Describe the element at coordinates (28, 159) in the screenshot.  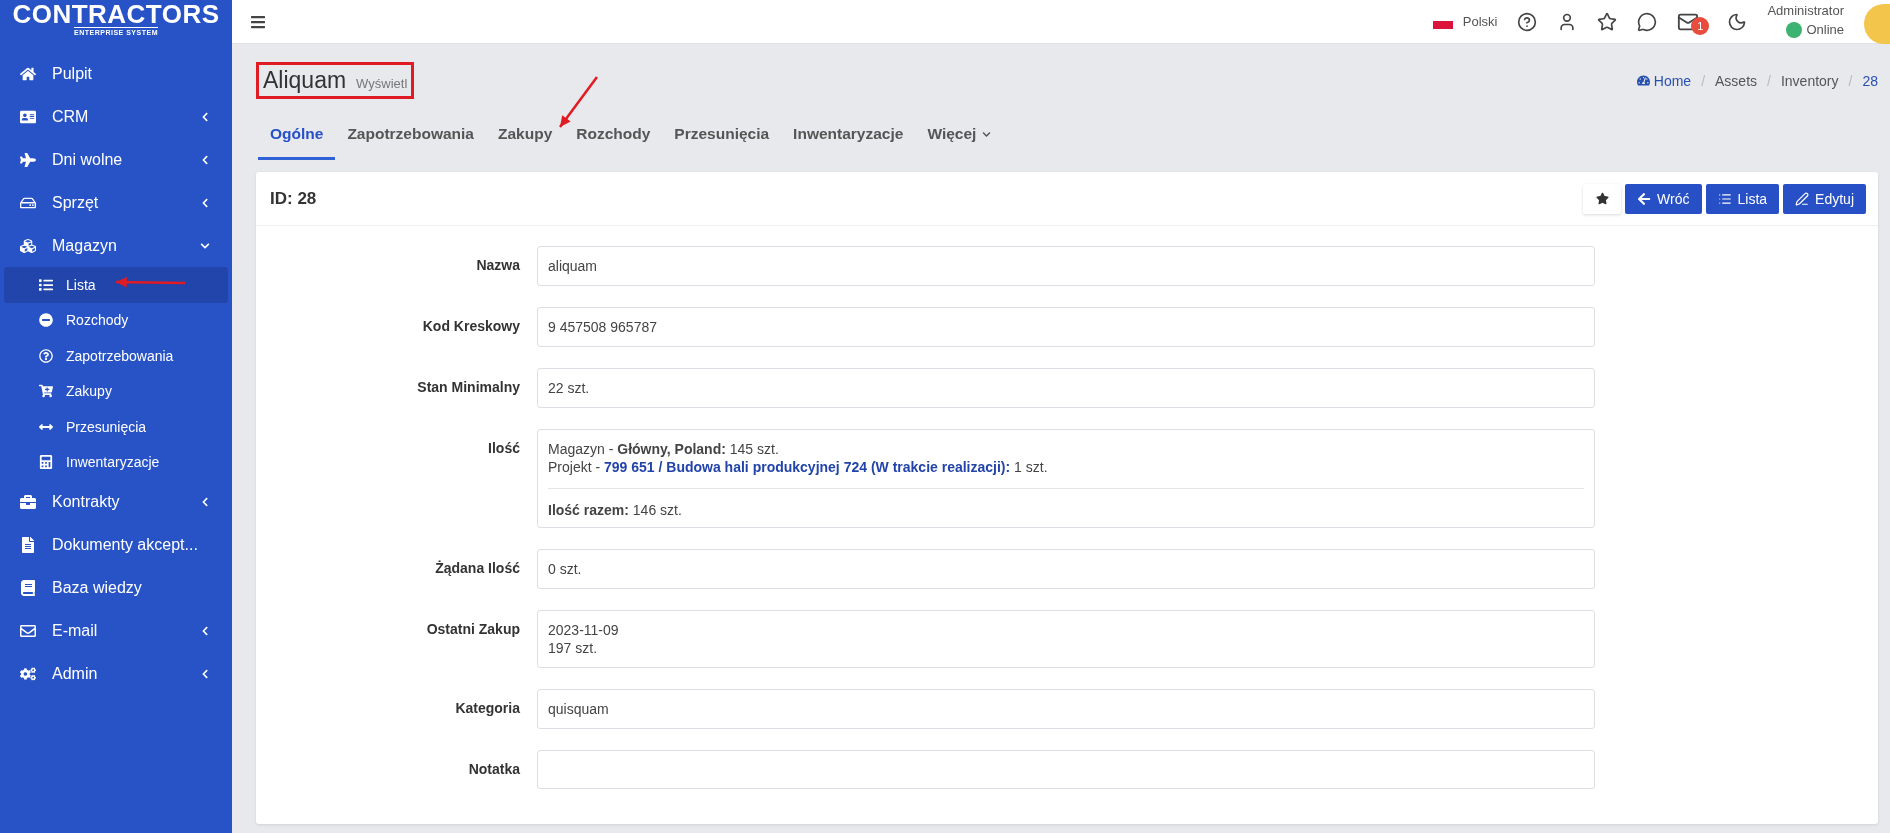
I see `plane-icon` at that location.